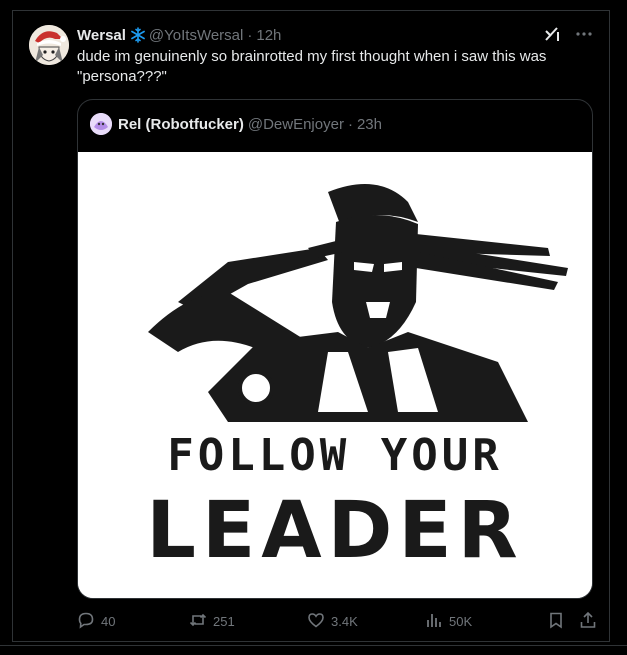  I want to click on like-icon, so click(316, 621).